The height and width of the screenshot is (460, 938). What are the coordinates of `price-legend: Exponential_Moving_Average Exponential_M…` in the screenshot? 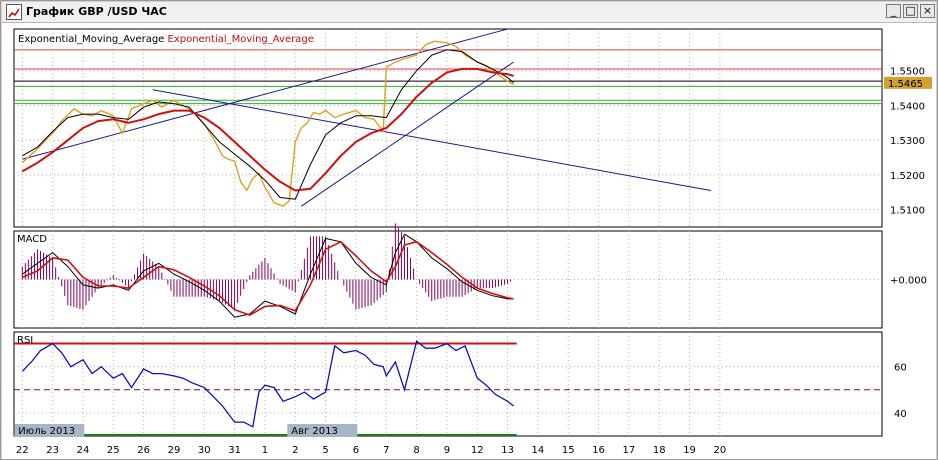 It's located at (166, 39).